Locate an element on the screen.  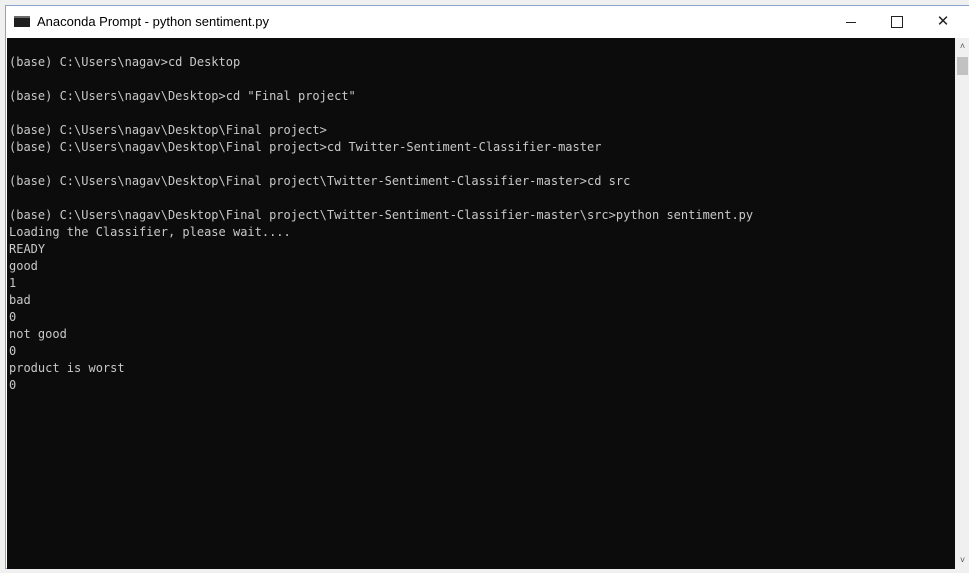
close-icon: ✕ is located at coordinates (943, 21).